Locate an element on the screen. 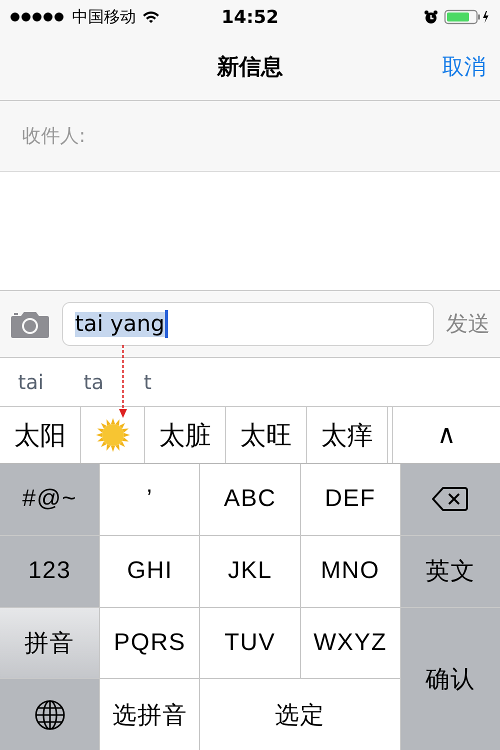 The width and height of the screenshot is (500, 750). backspace-icon is located at coordinates (450, 499).